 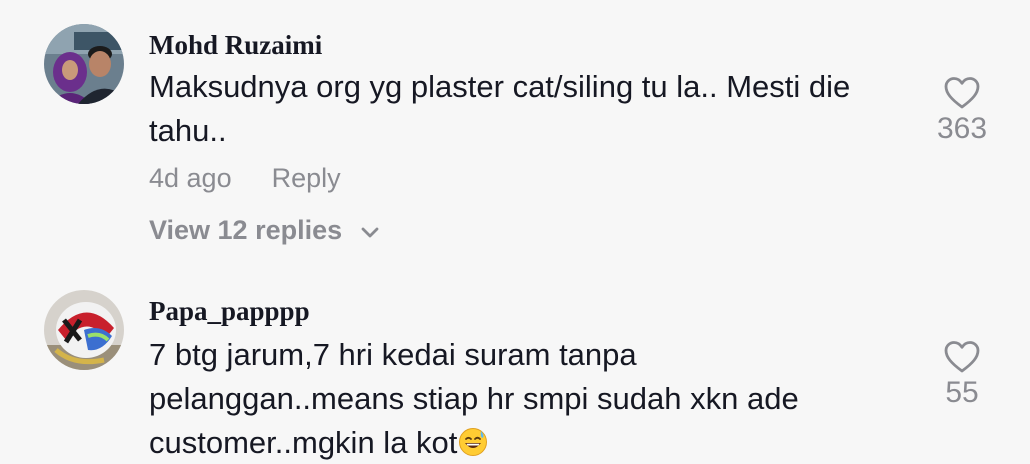 What do you see at coordinates (962, 392) in the screenshot?
I see `like-count: 55` at bounding box center [962, 392].